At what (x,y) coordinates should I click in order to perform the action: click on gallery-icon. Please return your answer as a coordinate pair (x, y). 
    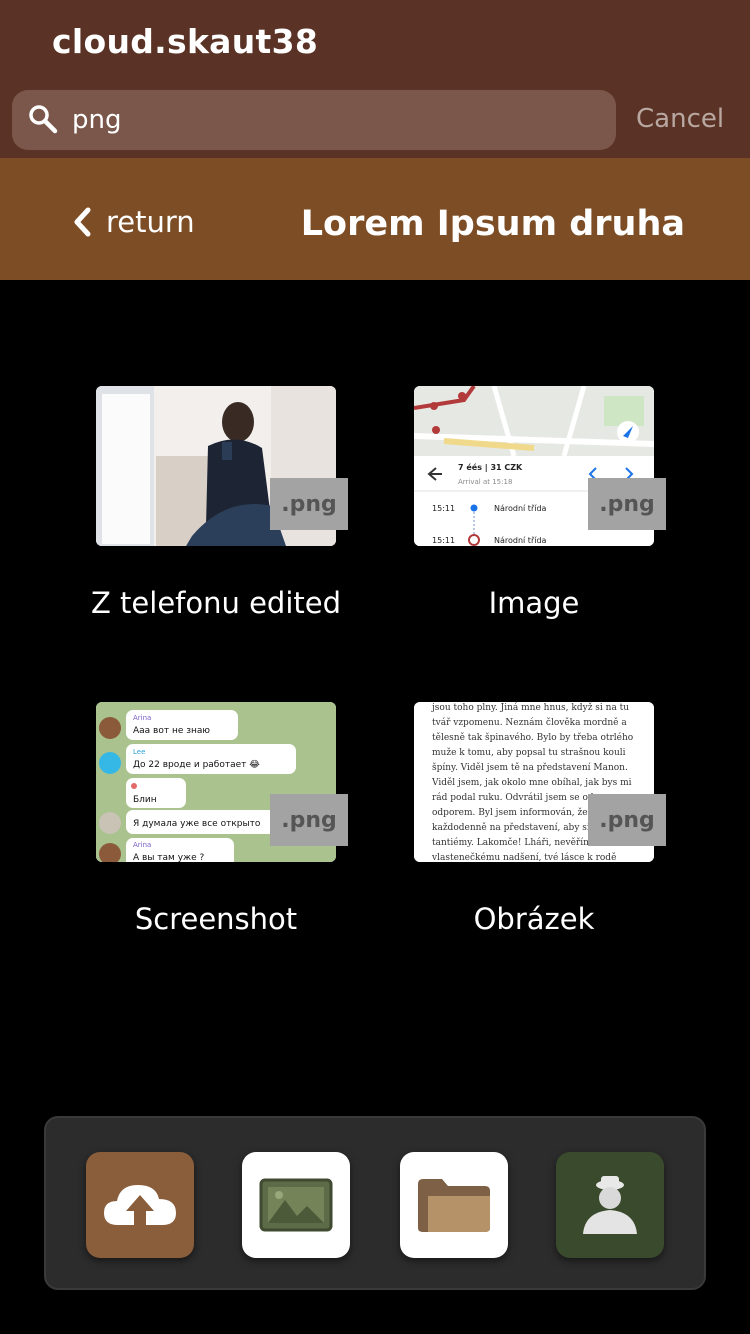
    Looking at the image, I should click on (296, 1205).